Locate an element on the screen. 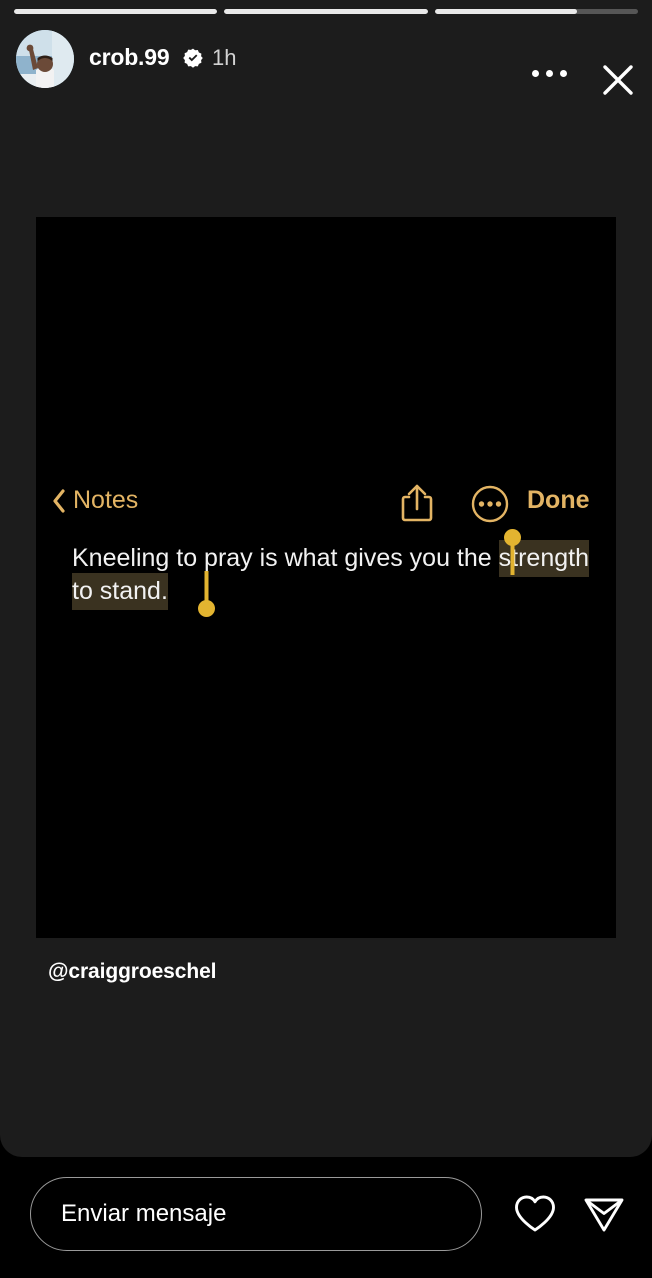  message-input: Enviar mensaje is located at coordinates (256, 1214).